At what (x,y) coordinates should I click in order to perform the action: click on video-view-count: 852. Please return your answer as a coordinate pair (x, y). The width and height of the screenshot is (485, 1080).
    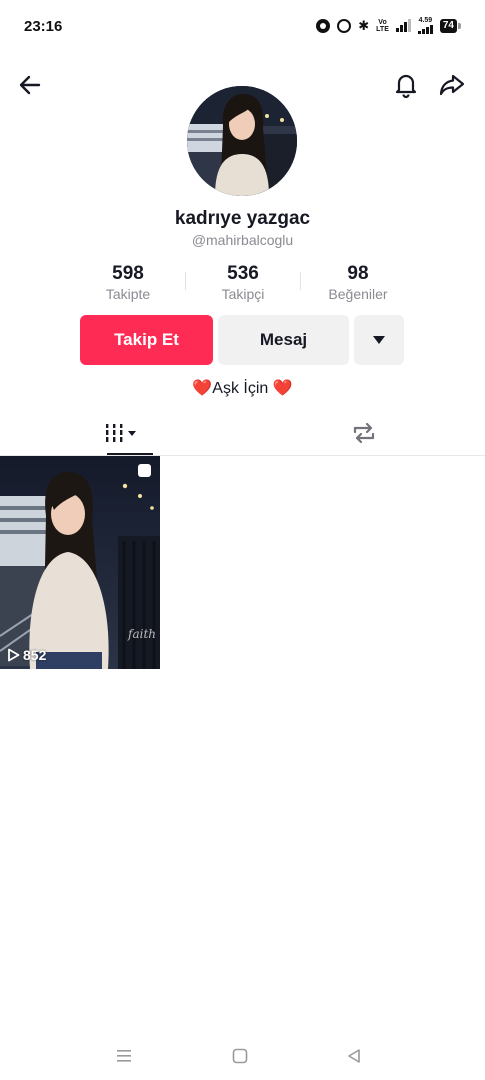
    Looking at the image, I should click on (35, 655).